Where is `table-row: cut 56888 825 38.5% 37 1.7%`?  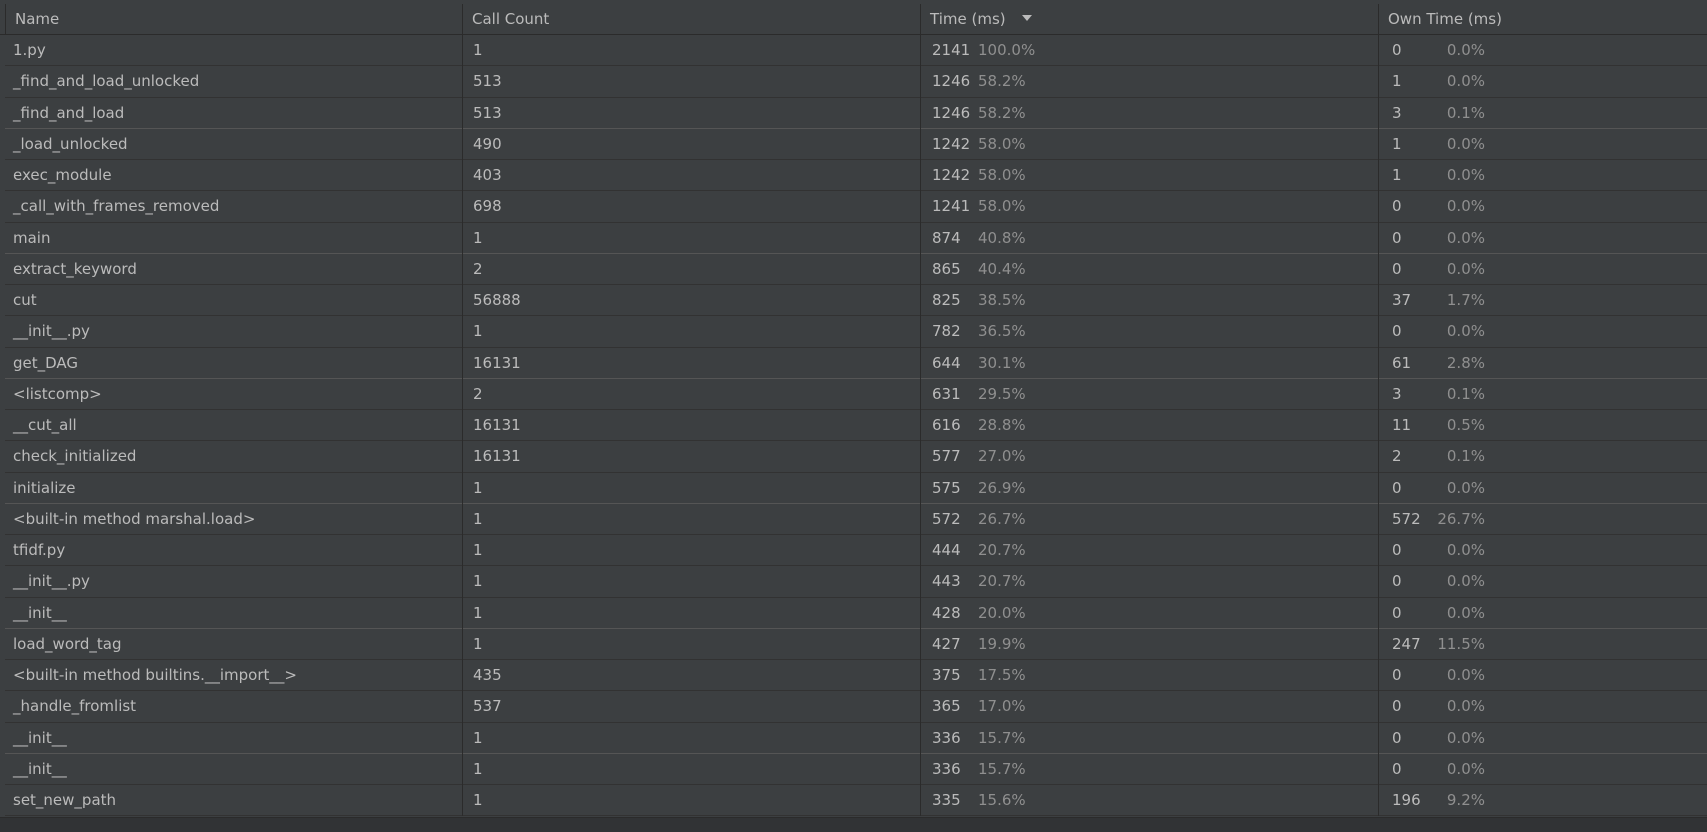 table-row: cut 56888 825 38.5% 37 1.7% is located at coordinates (856, 301).